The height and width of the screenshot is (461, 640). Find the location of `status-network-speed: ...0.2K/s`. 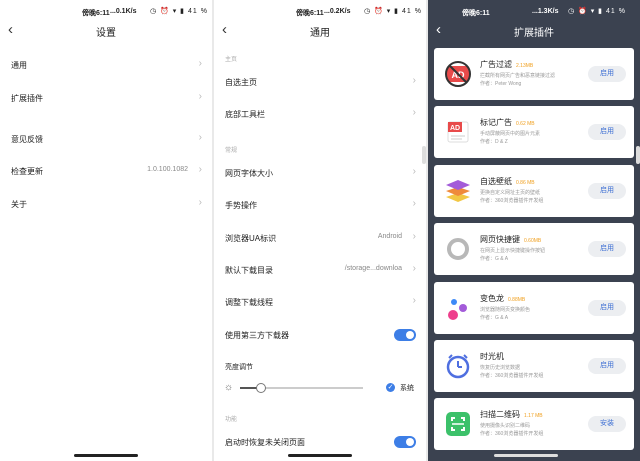

status-network-speed: ...0.2K/s is located at coordinates (337, 11).